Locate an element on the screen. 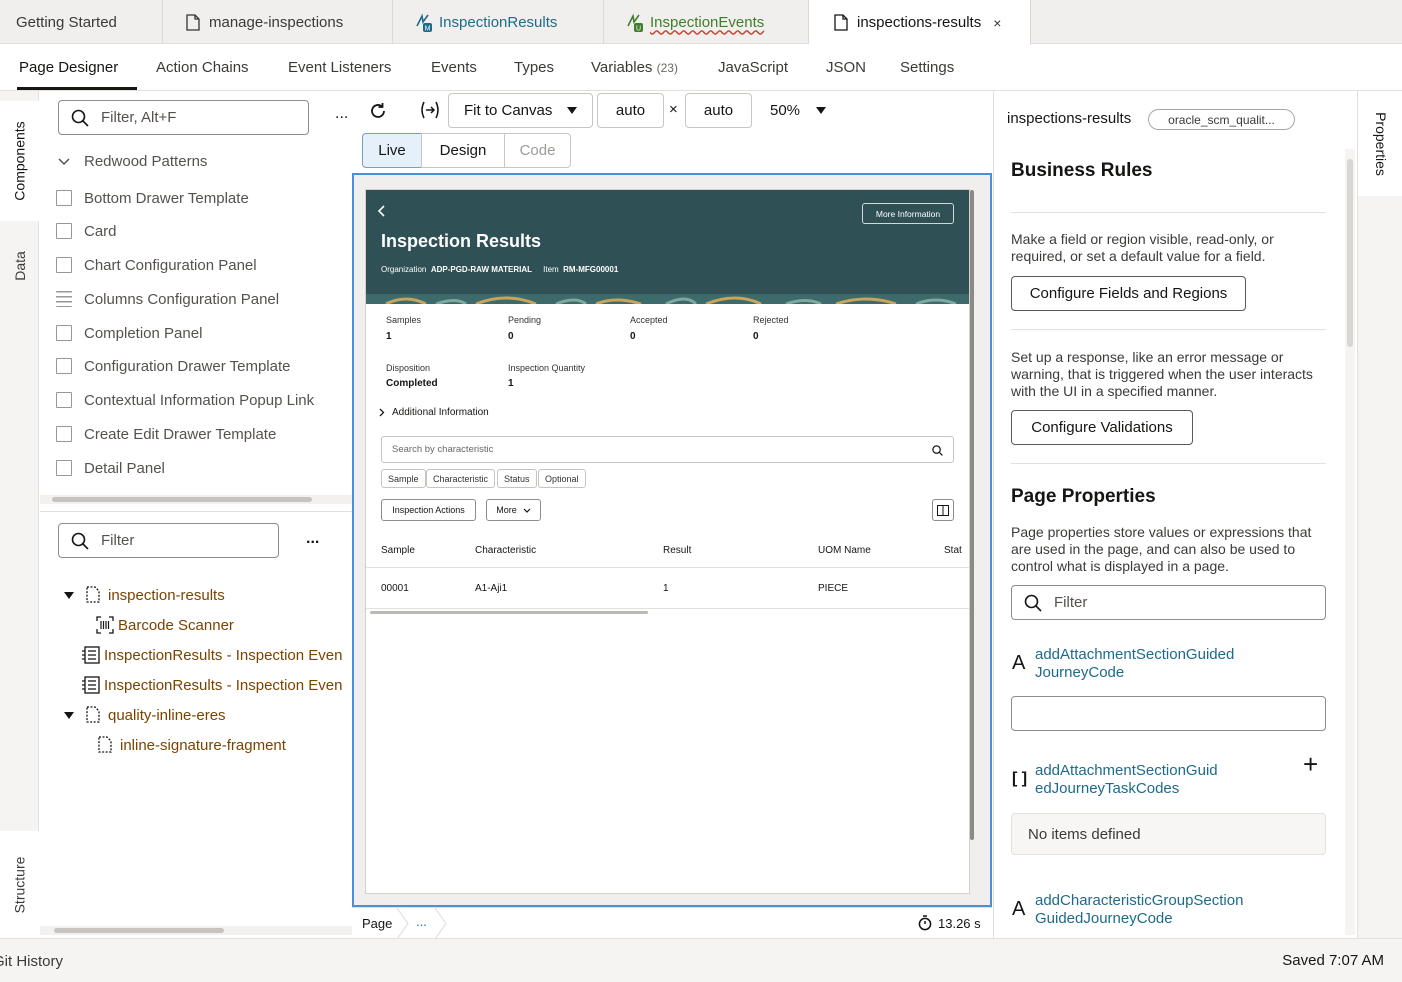 This screenshot has width=1402, height=982. active-tab-indicator is located at coordinates (77, 88).